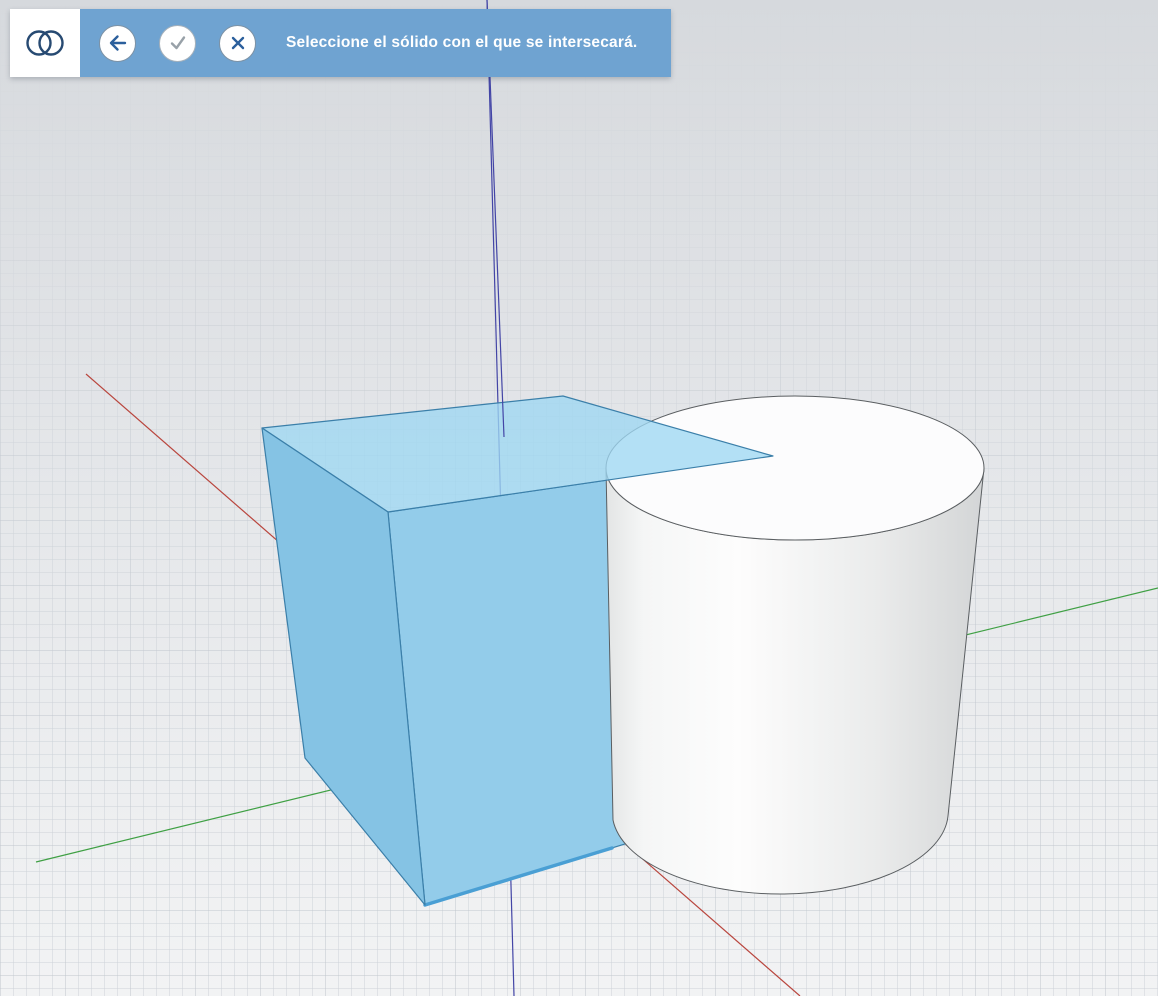 Image resolution: width=1158 pixels, height=996 pixels. I want to click on accept-button, so click(177, 43).